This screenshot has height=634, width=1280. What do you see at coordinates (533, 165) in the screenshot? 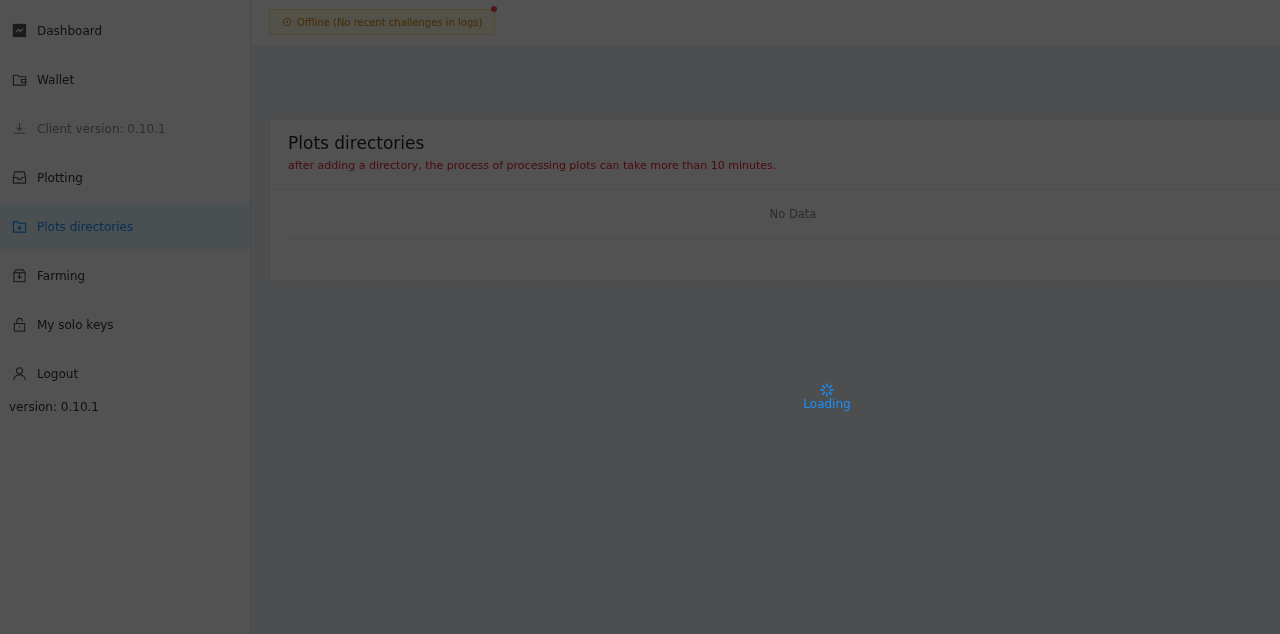
I see `warning-text: after adding a directory, the process of processing plots can take more than 10 minutes.` at bounding box center [533, 165].